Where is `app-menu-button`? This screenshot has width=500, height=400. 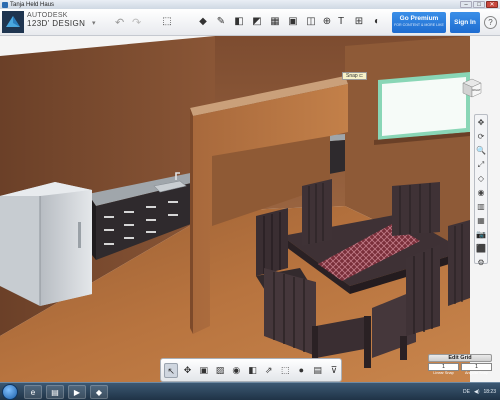 app-menu-button is located at coordinates (13, 22).